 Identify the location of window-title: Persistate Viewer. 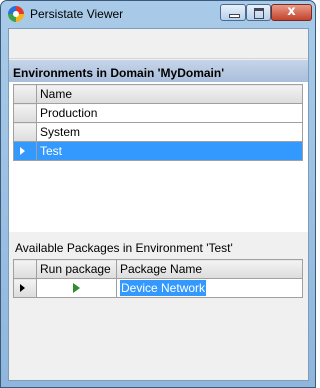
(77, 14).